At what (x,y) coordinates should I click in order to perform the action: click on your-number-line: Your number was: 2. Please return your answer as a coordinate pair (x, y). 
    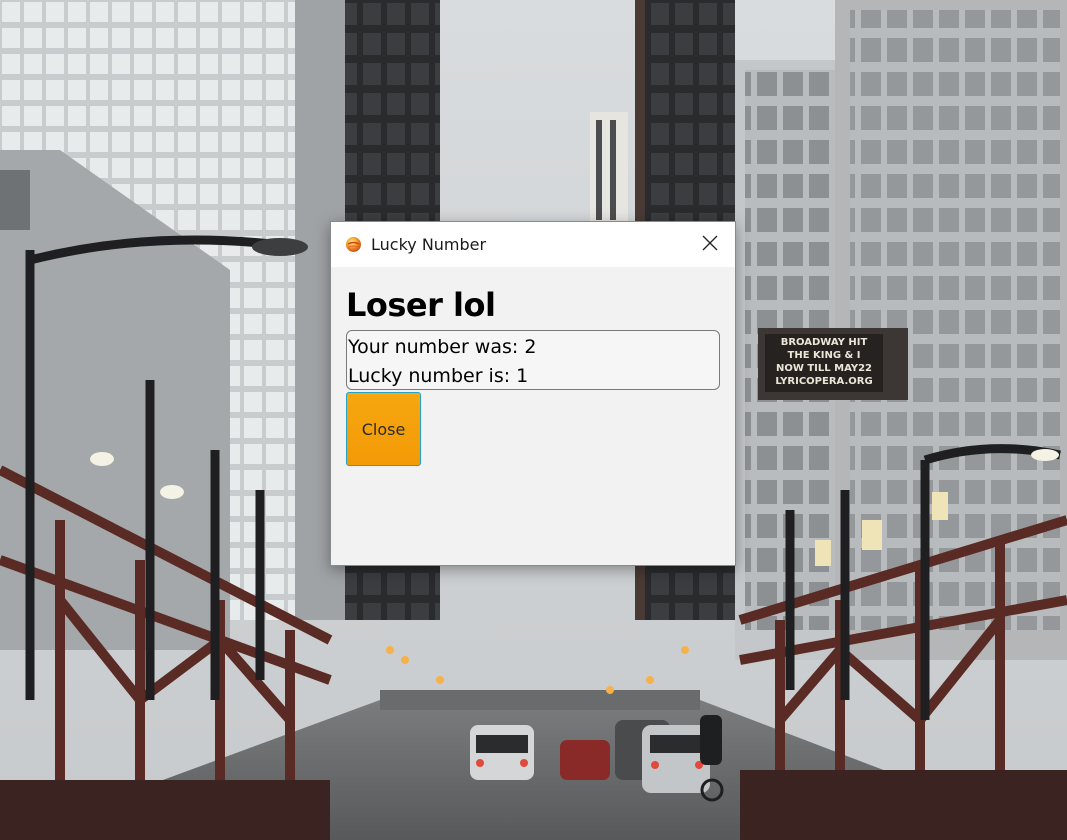
    Looking at the image, I should click on (442, 347).